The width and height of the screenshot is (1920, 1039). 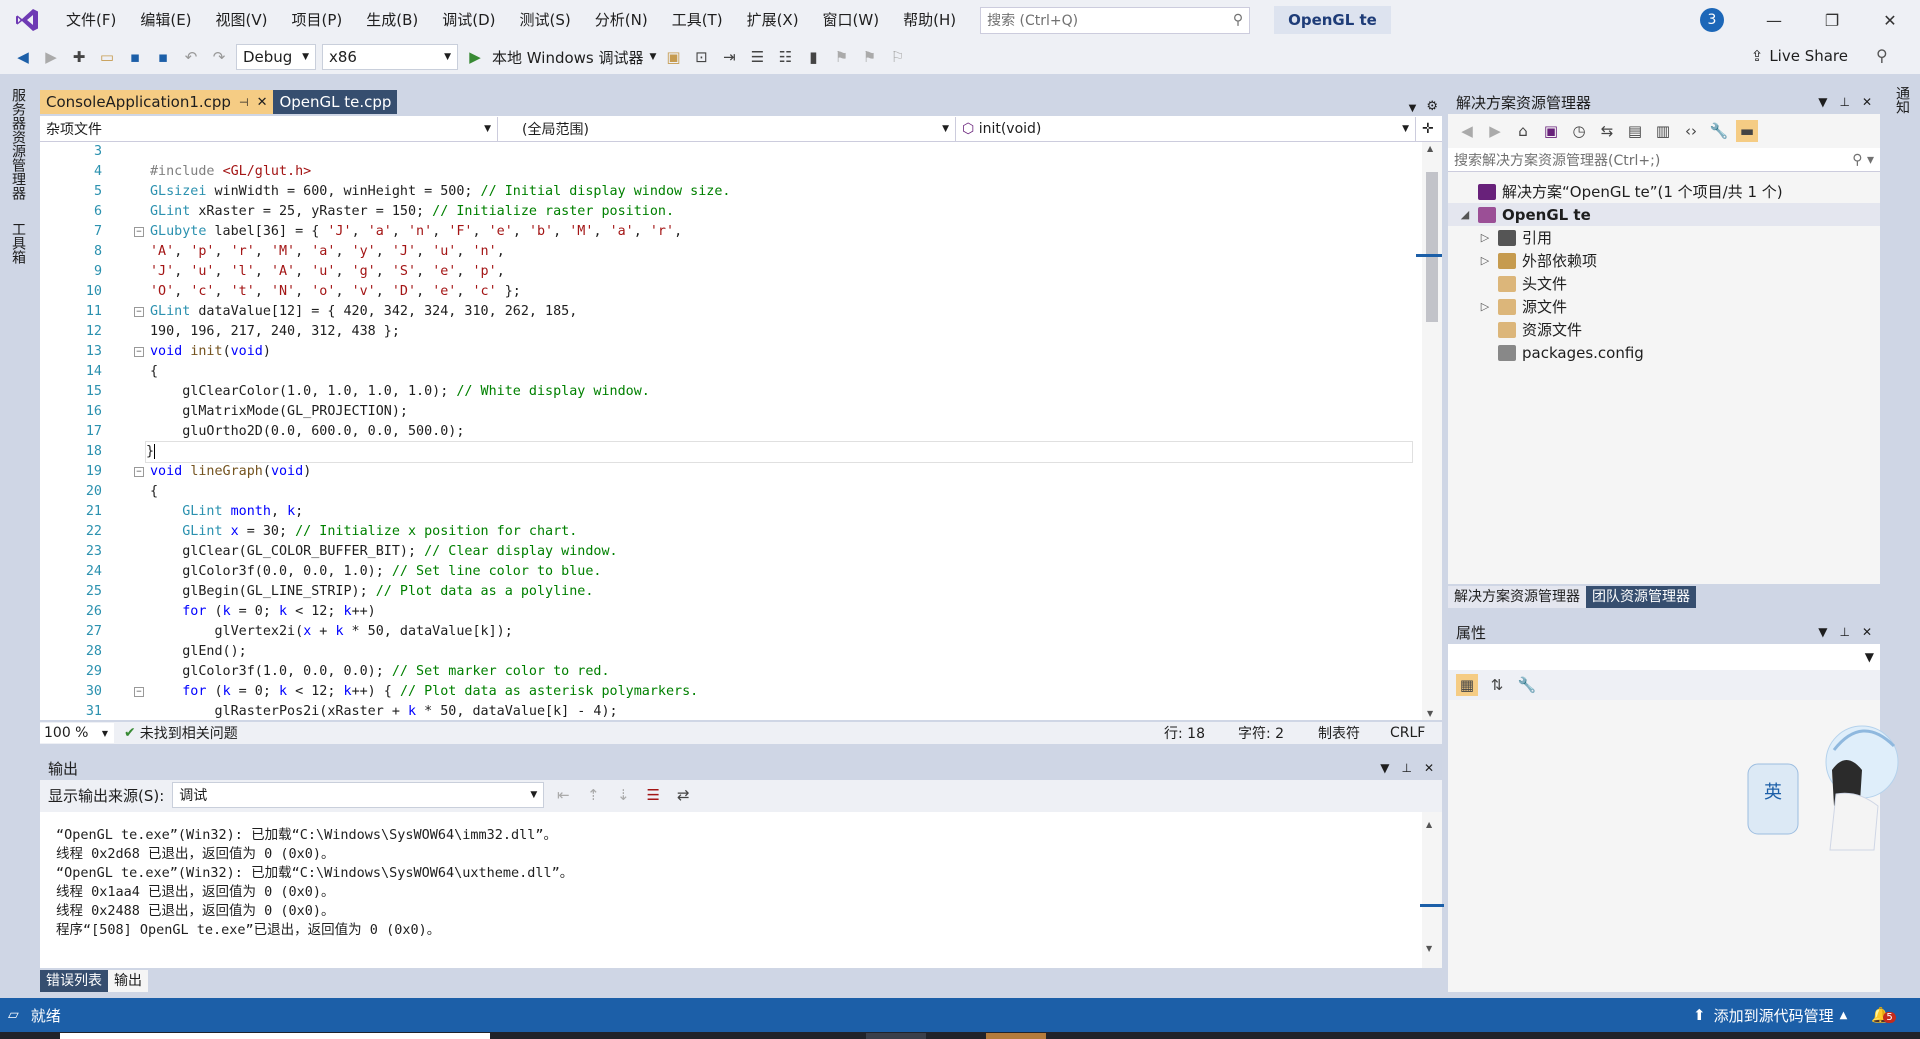 What do you see at coordinates (1432, 890) in the screenshot?
I see `output-vertical-scrollbar: ▲ ▼` at bounding box center [1432, 890].